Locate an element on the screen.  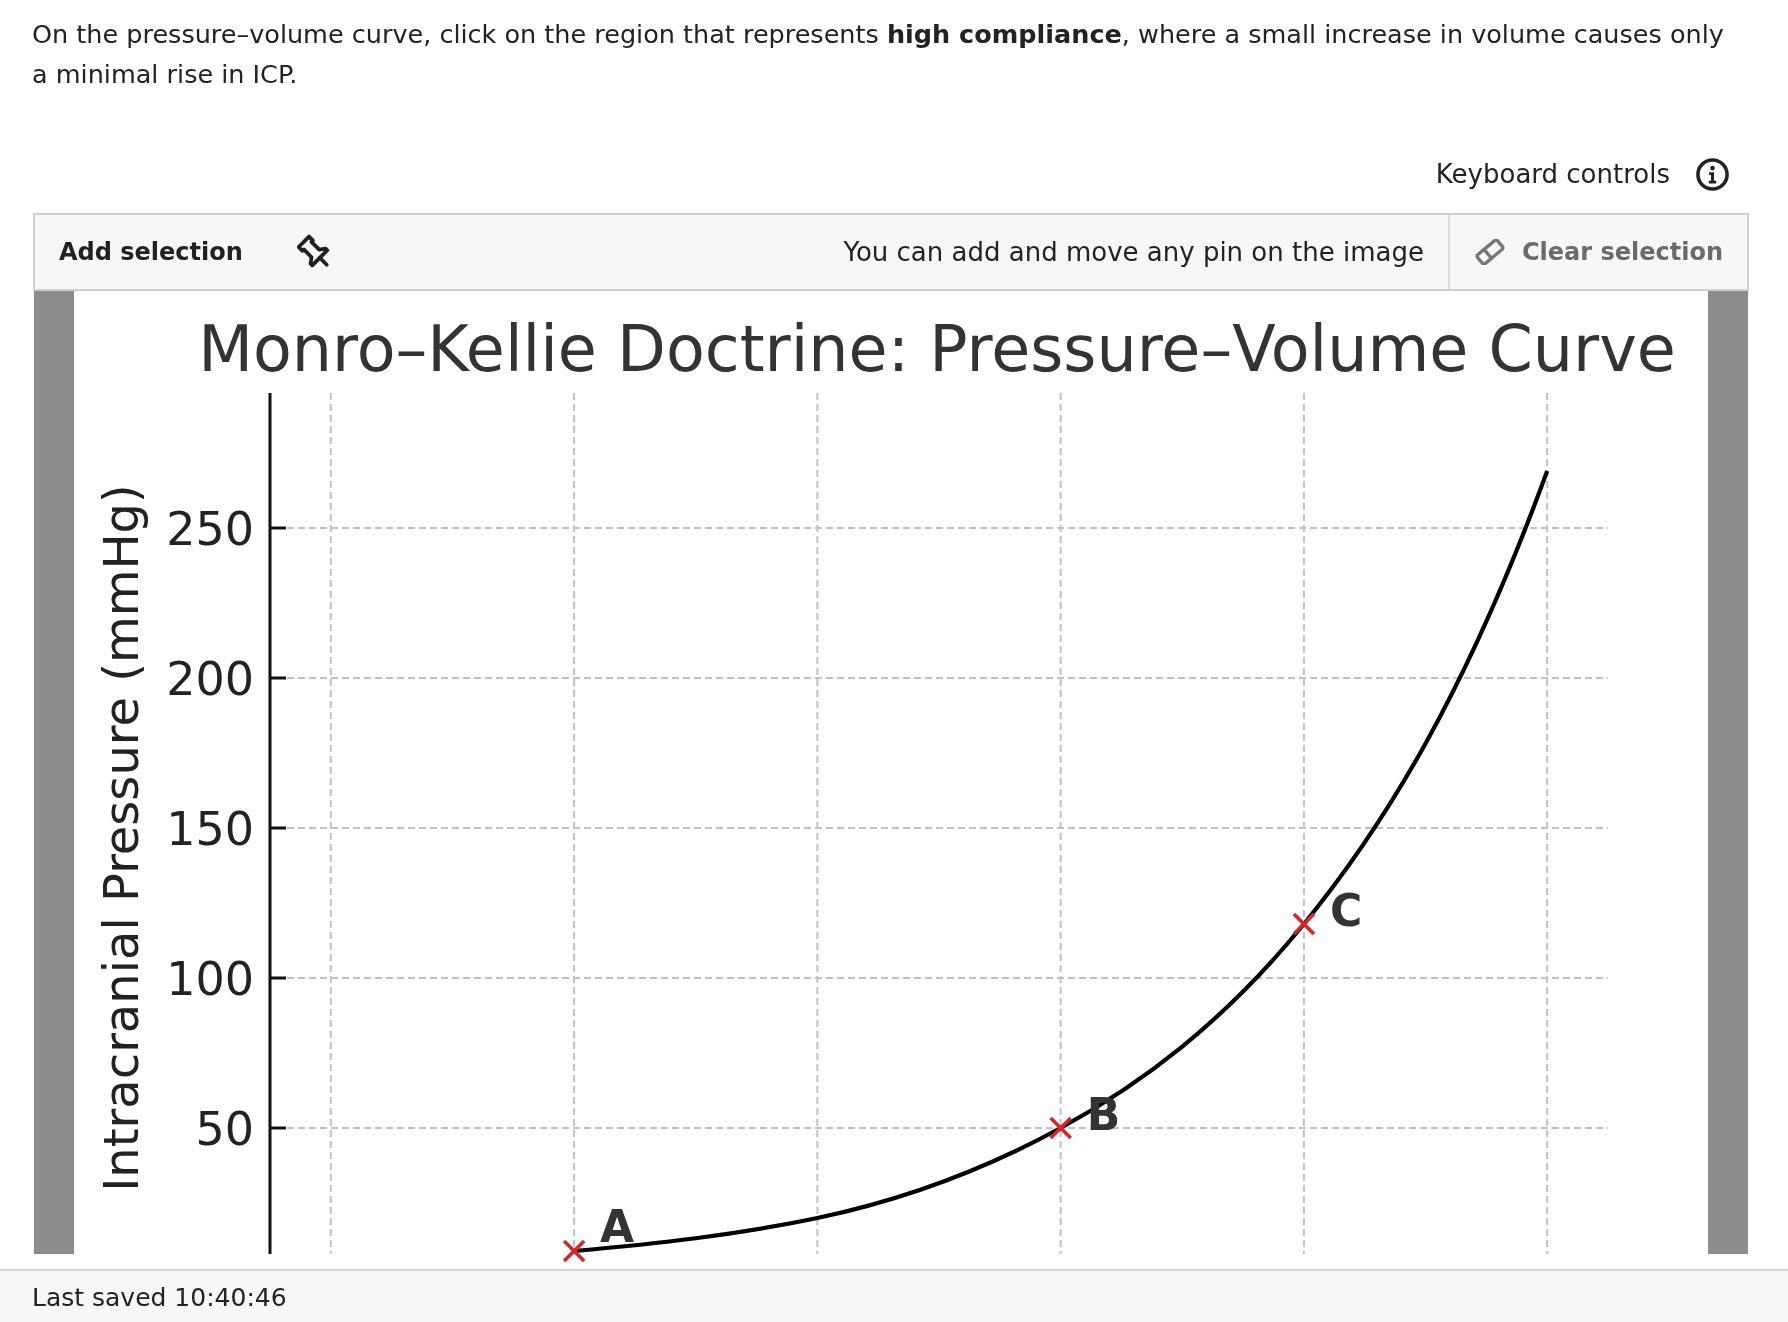
tick-label: 250 is located at coordinates (210, 529).